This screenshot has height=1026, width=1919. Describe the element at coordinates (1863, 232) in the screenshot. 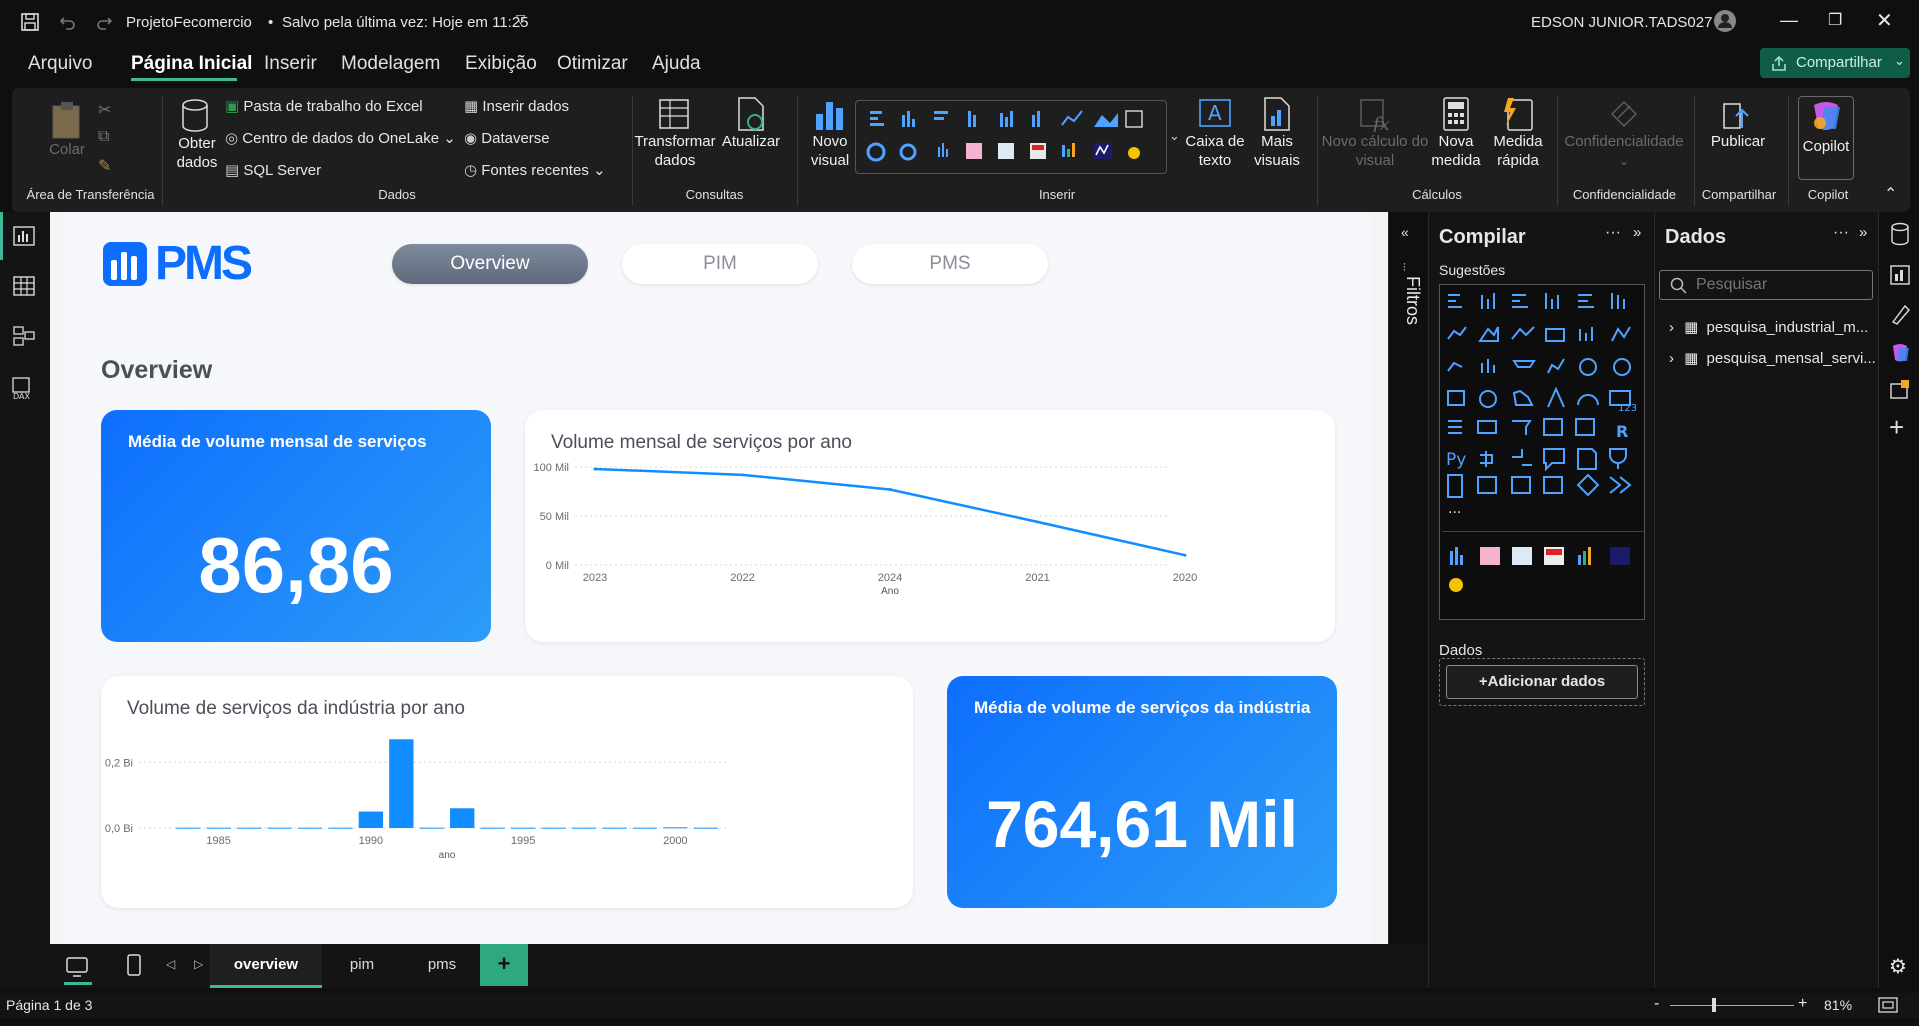

I see `data-collapse-icon: »` at that location.